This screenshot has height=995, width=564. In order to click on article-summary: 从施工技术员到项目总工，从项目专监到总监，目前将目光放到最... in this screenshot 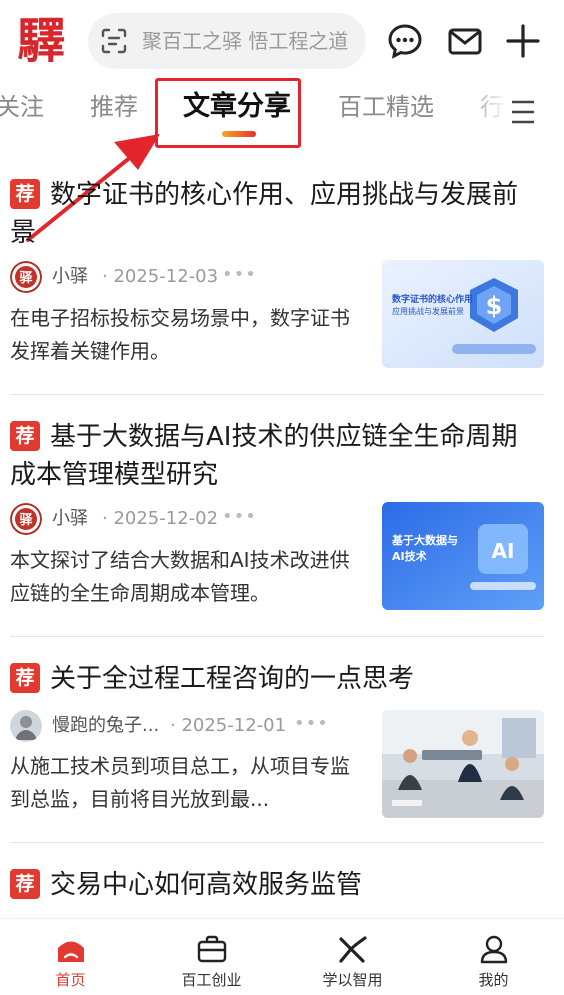, I will do `click(180, 782)`.